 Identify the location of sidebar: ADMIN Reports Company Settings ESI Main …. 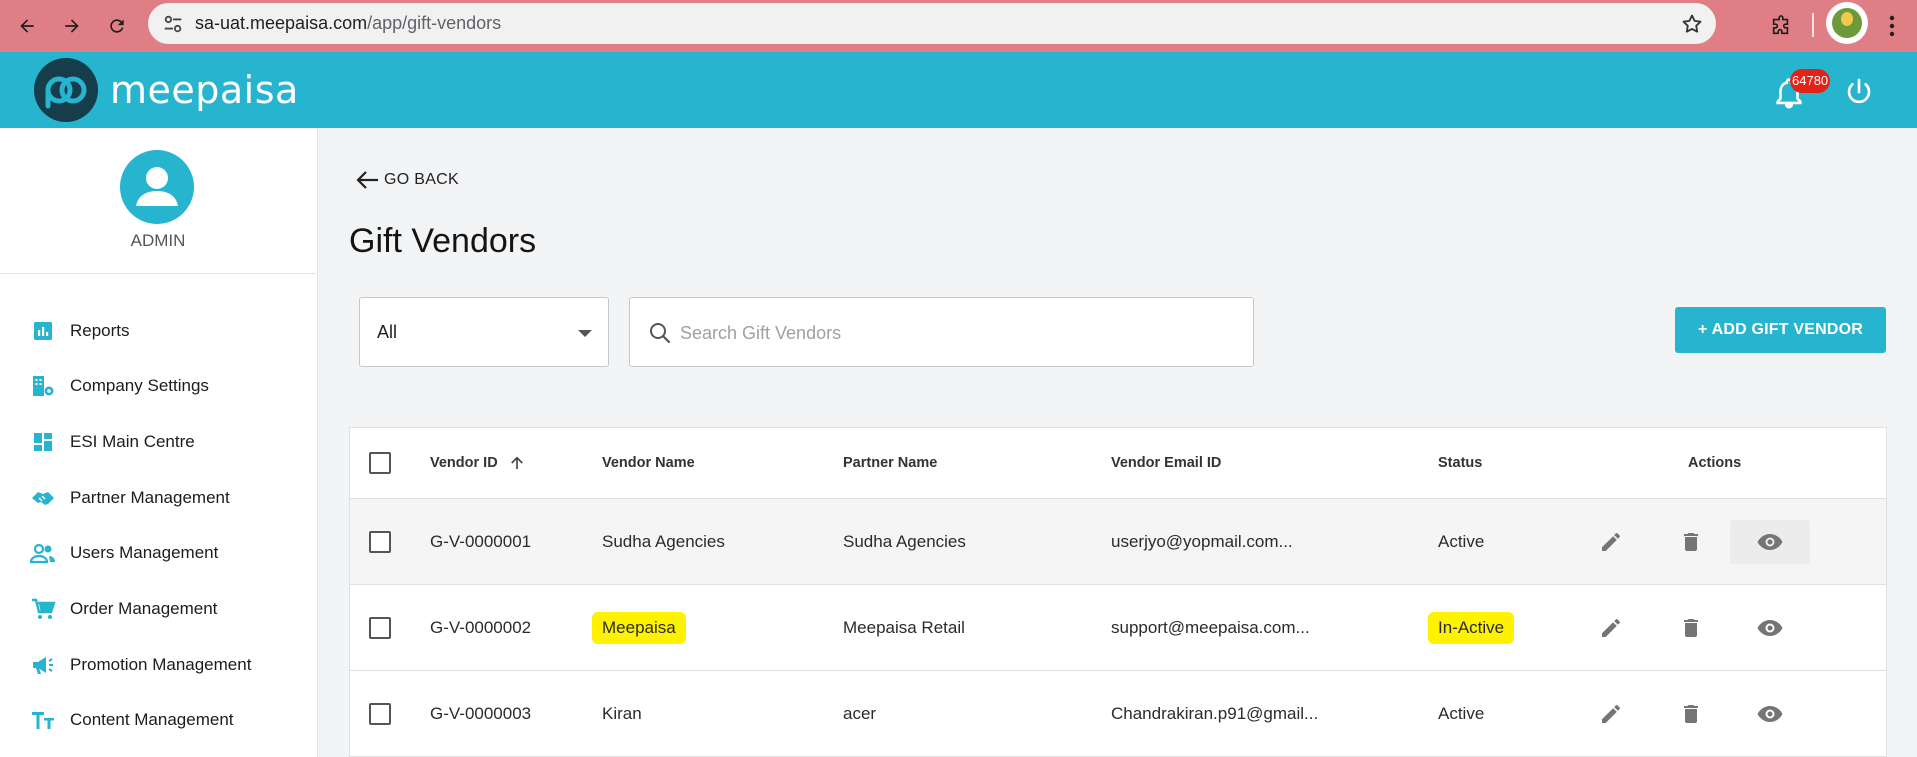
(159, 442).